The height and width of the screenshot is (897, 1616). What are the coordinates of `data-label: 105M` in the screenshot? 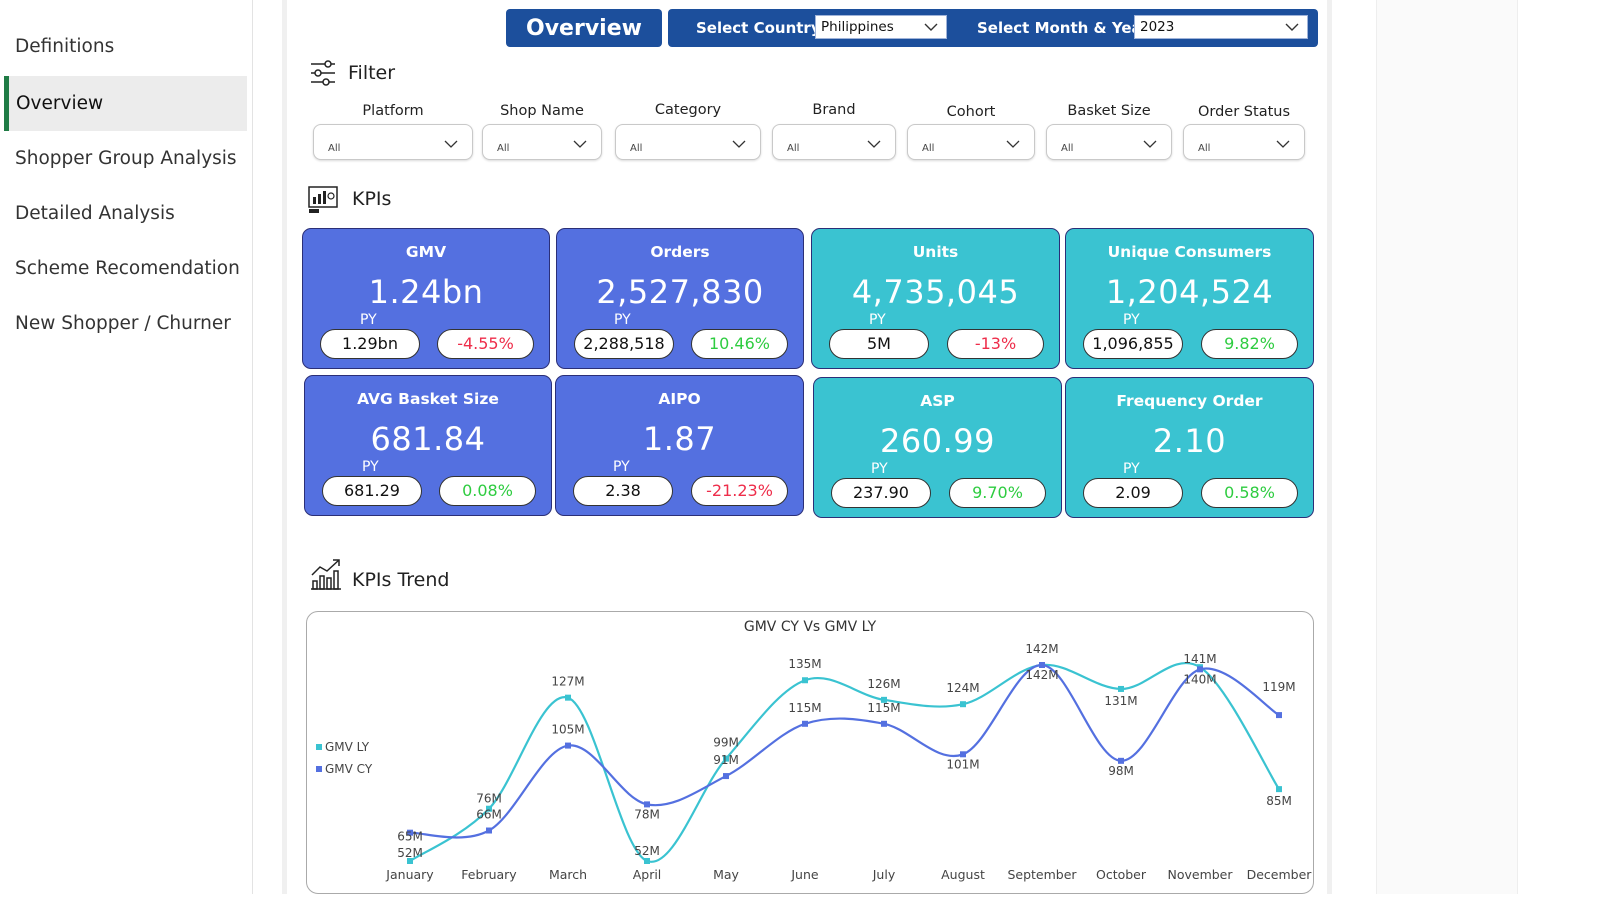 It's located at (567, 730).